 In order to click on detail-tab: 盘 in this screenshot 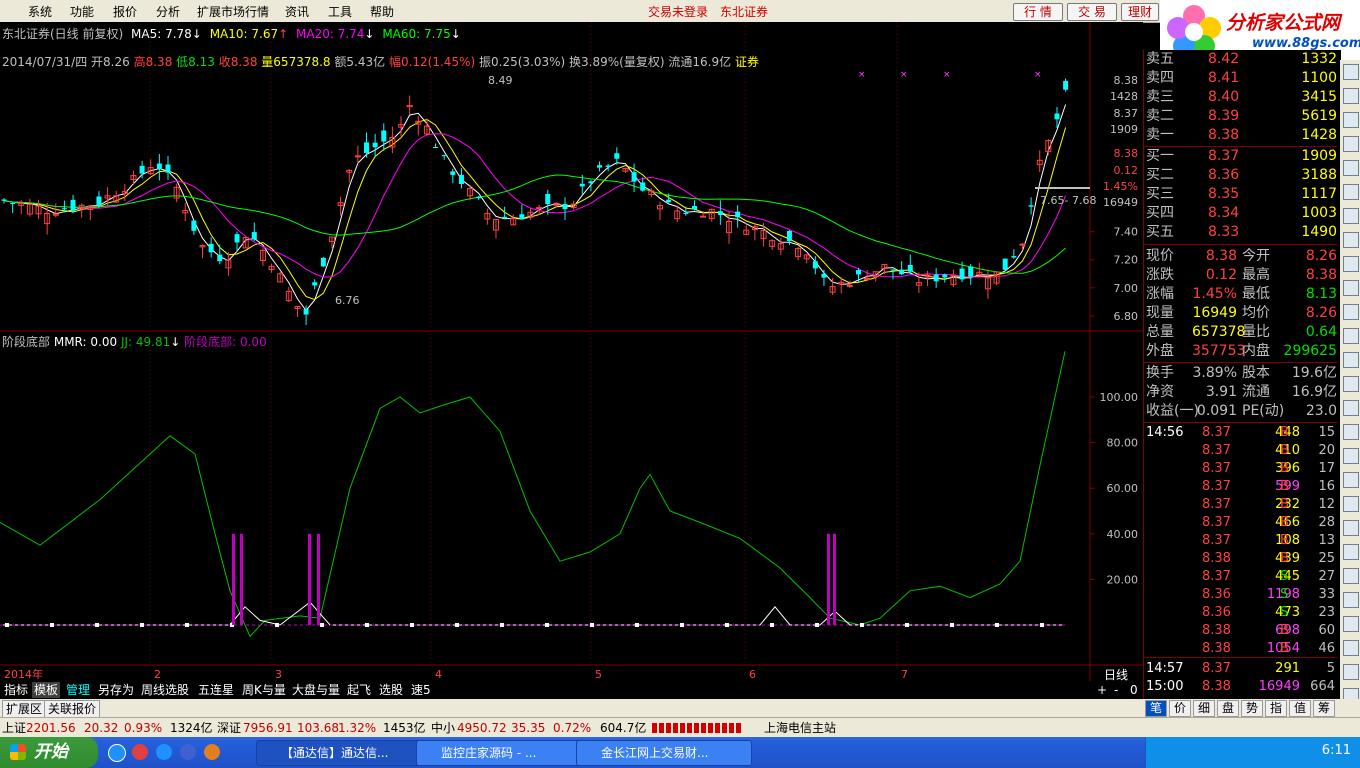, I will do `click(1228, 708)`.